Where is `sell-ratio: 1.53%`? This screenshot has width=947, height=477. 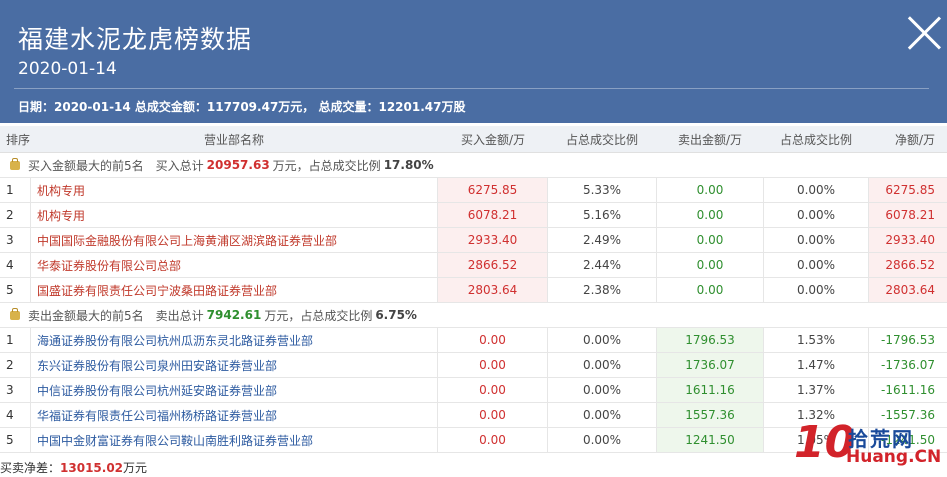
sell-ratio: 1.53% is located at coordinates (816, 340).